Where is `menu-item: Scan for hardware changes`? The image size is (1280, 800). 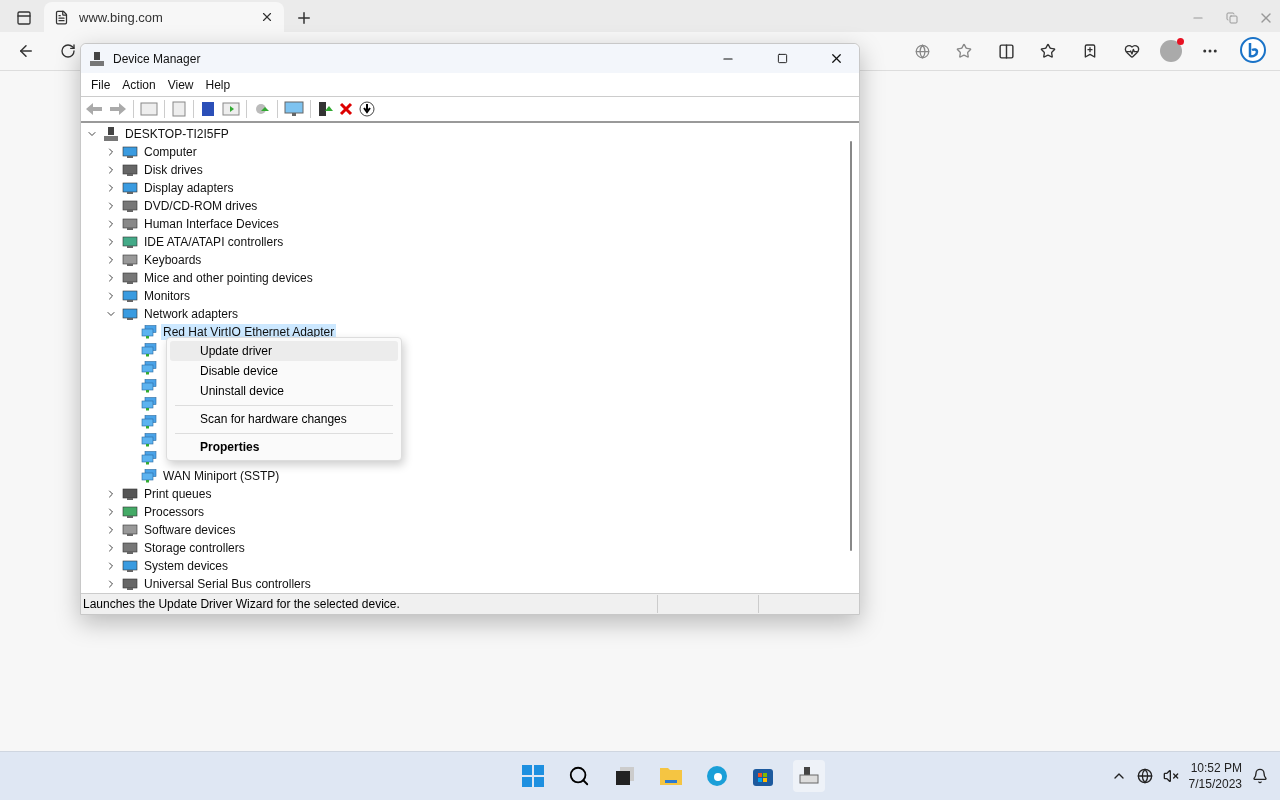 menu-item: Scan for hardware changes is located at coordinates (284, 419).